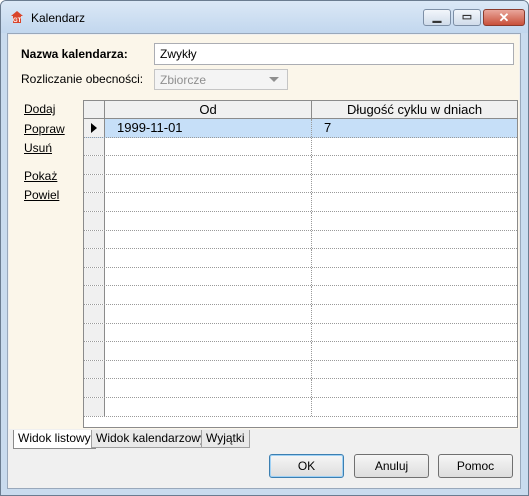 The height and width of the screenshot is (496, 529). Describe the element at coordinates (17, 21) in the screenshot. I see `svg-text: GT` at that location.